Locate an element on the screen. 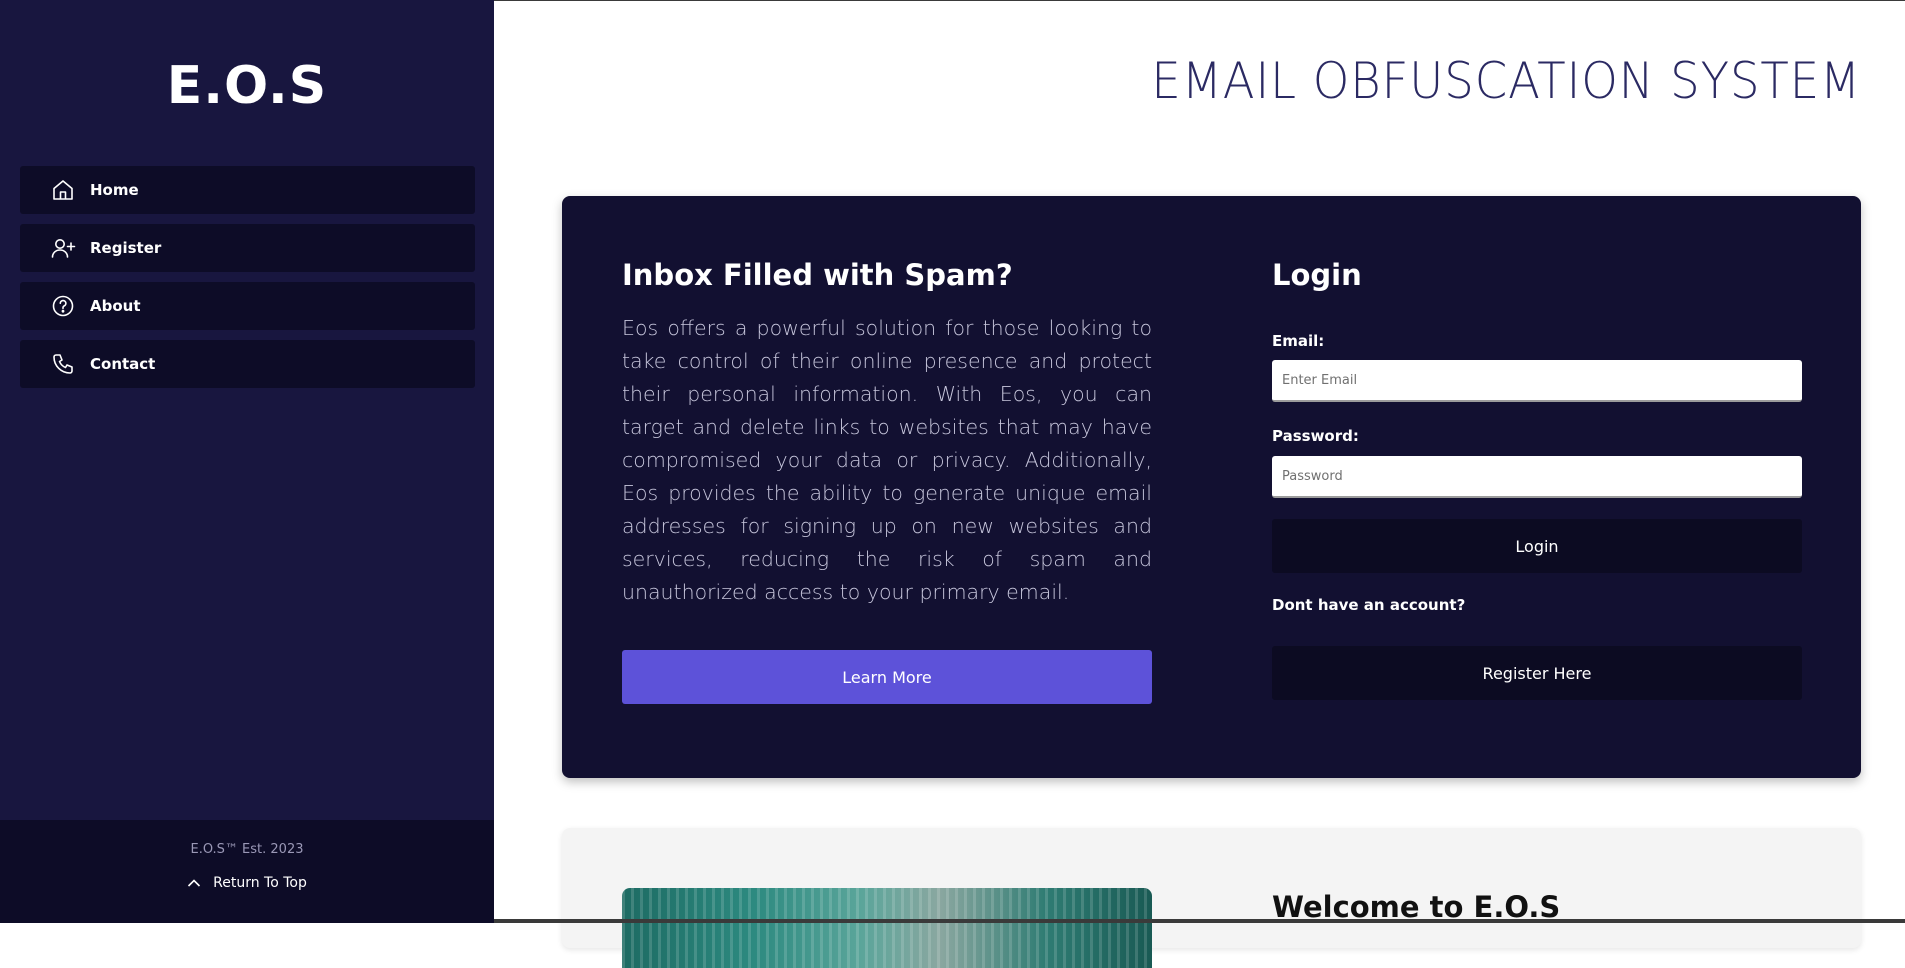 The width and height of the screenshot is (1905, 968). sidebar-footer: E.O.S™ Est. 2023 Return To Top is located at coordinates (247, 871).